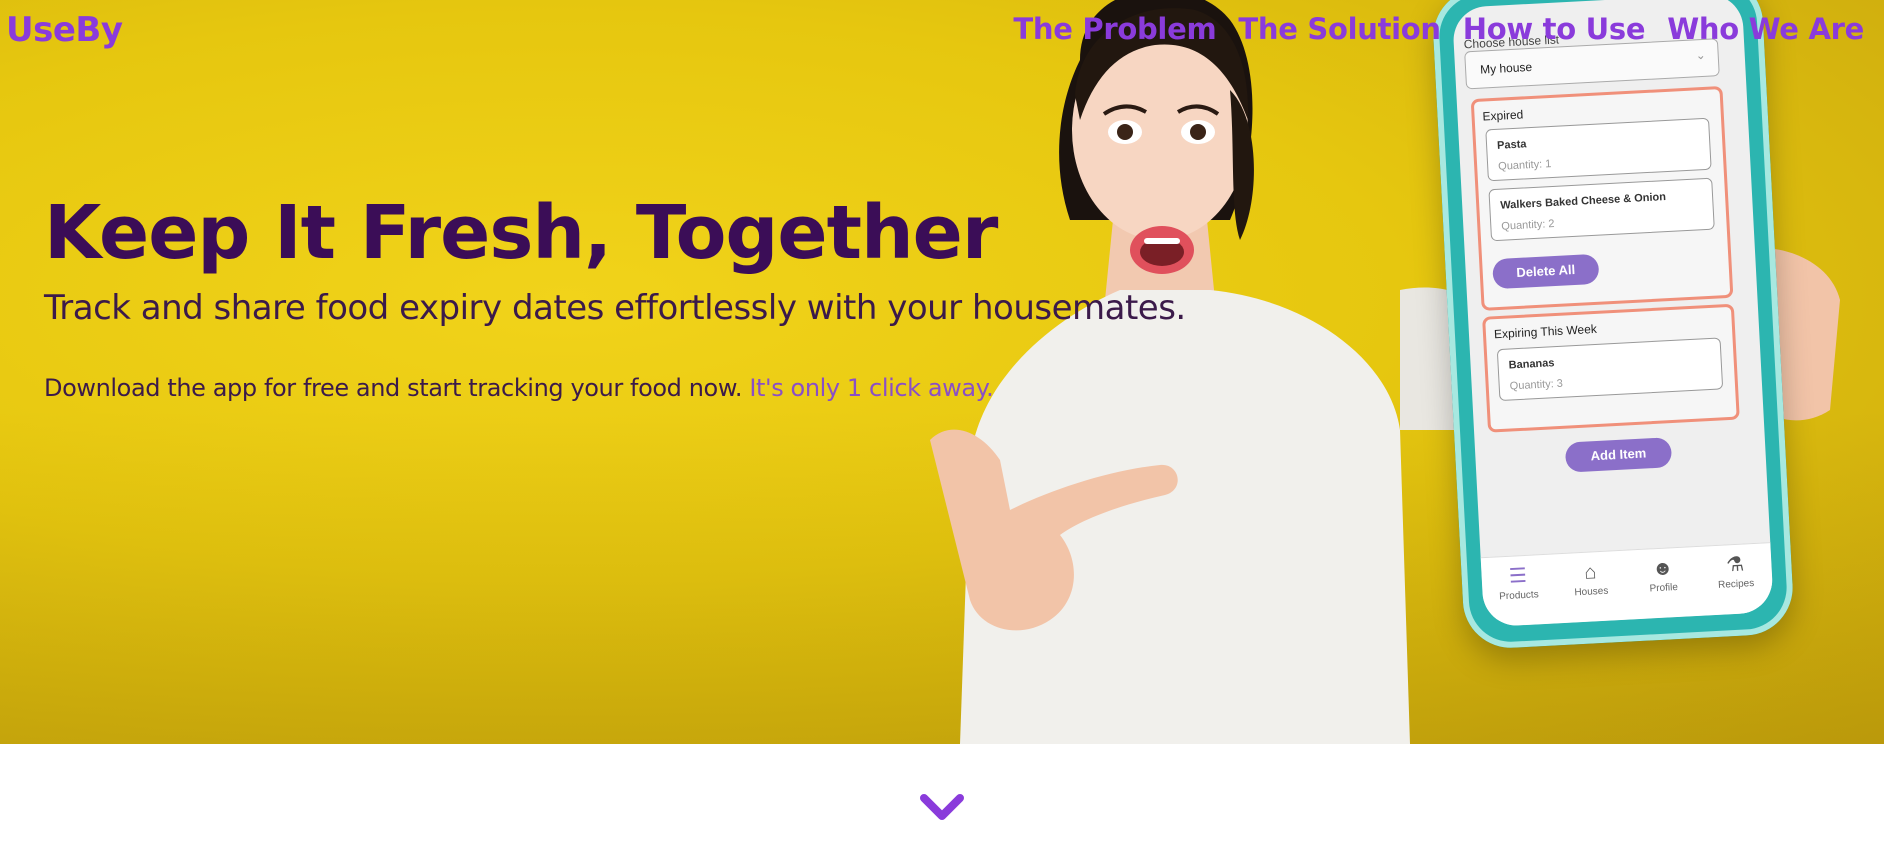 The image size is (1884, 865). Describe the element at coordinates (1506, 68) in the screenshot. I see `house-select-value: My house` at that location.